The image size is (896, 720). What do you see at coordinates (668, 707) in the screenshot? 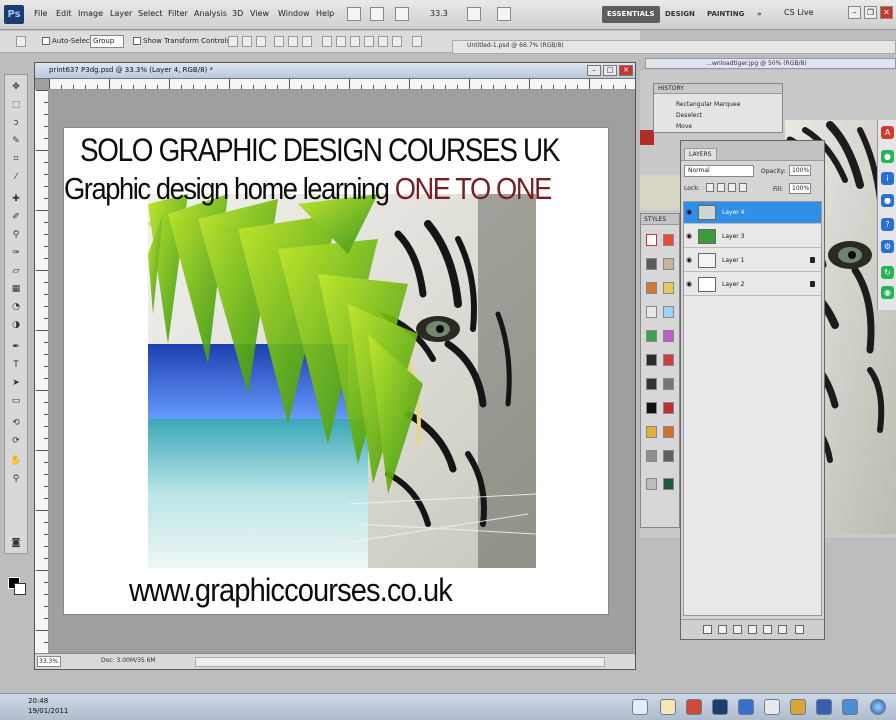
I see `folder-taskbar-icon` at bounding box center [668, 707].